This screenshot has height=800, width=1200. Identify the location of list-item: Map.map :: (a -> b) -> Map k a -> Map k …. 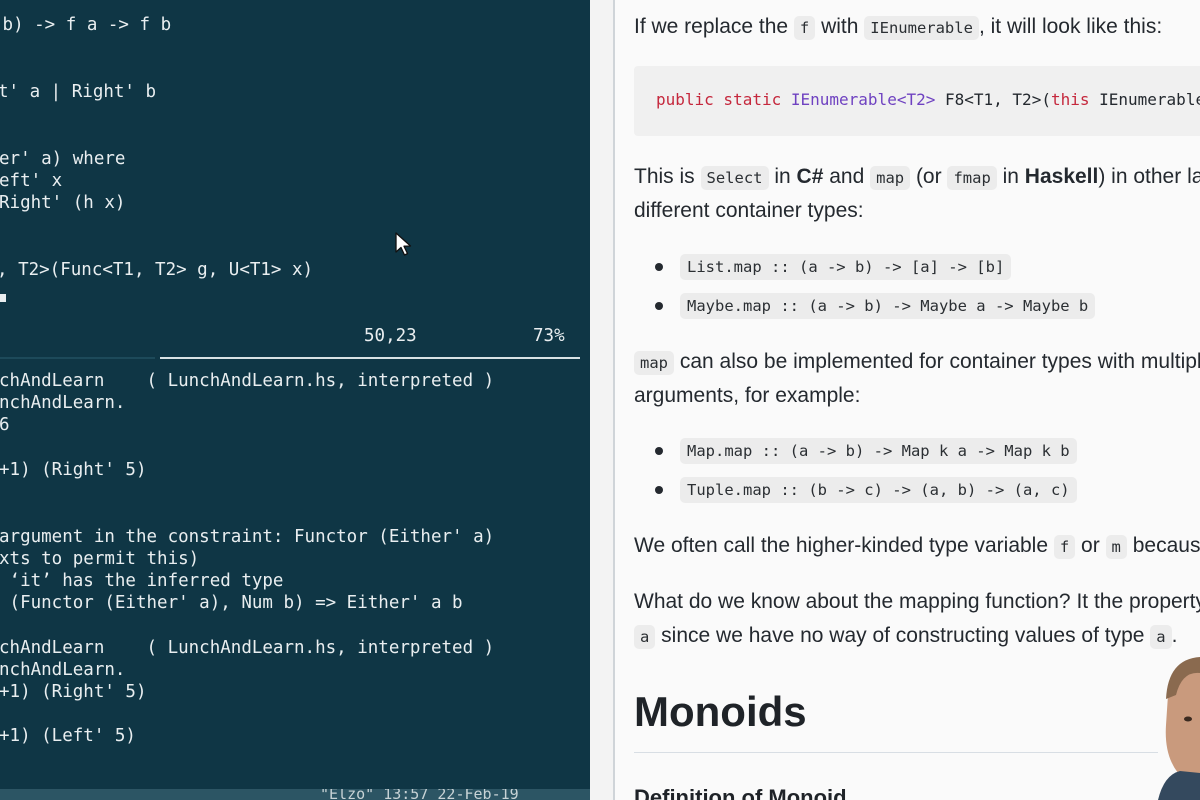
(866, 451).